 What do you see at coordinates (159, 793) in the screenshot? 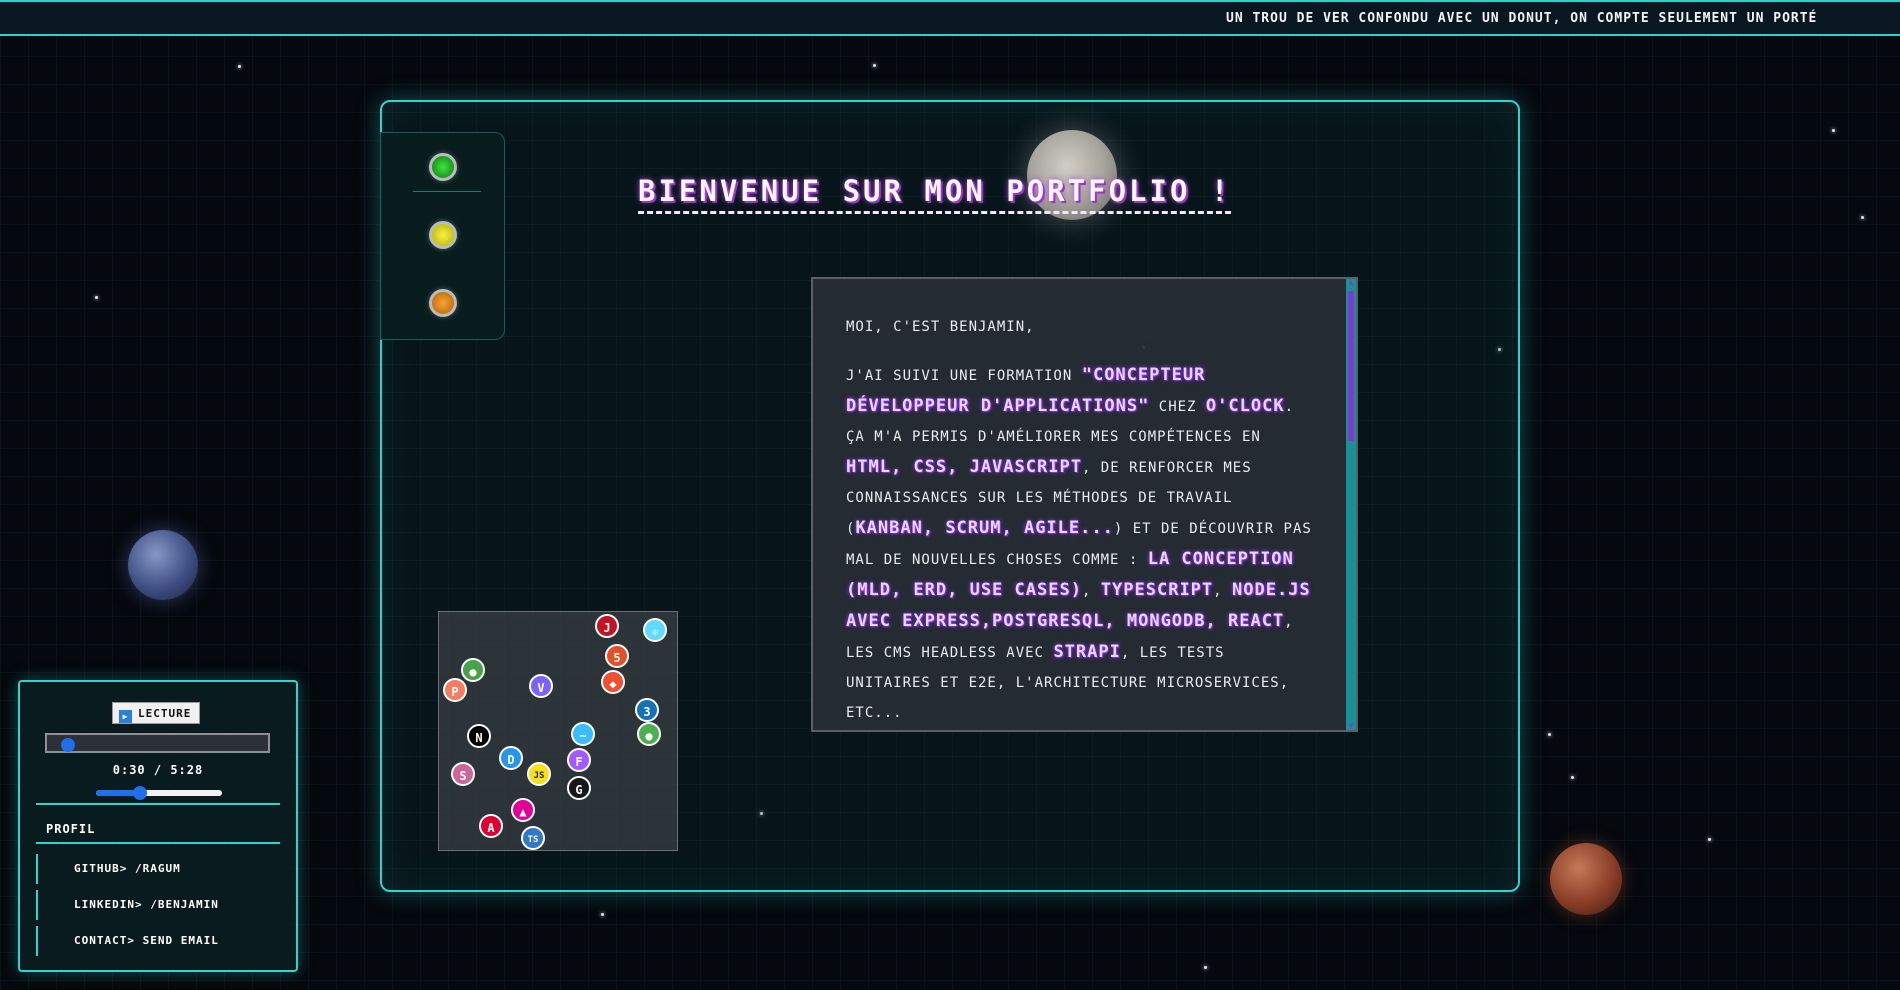
I see `volume-slider` at bounding box center [159, 793].